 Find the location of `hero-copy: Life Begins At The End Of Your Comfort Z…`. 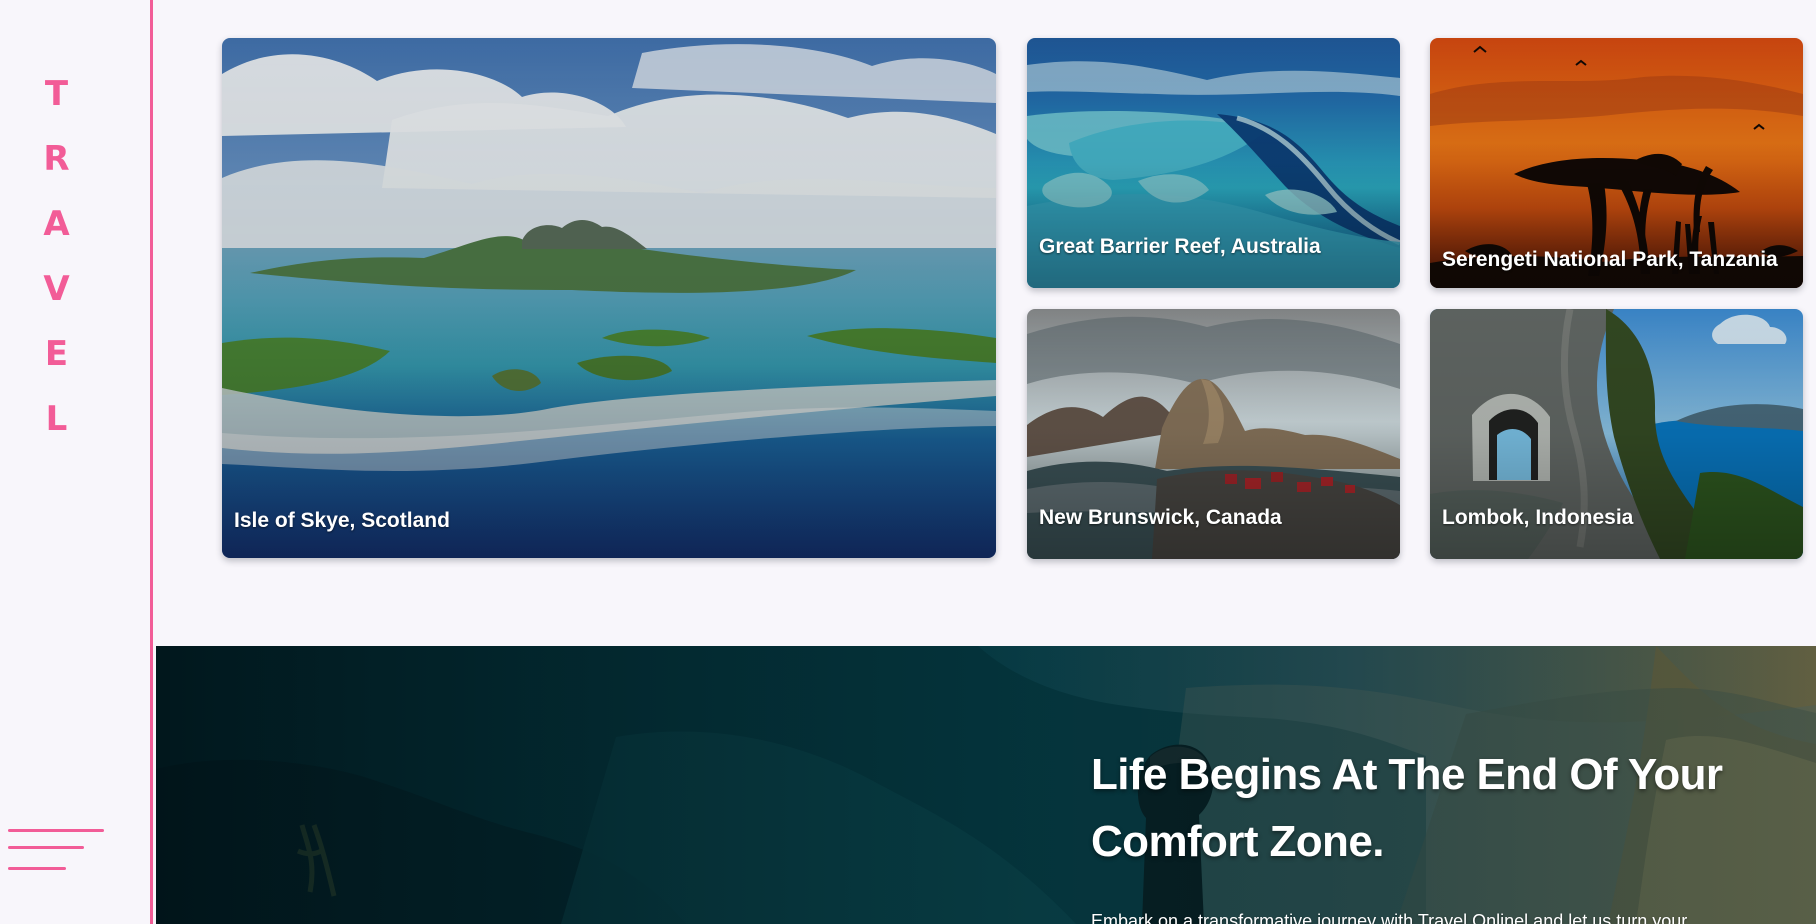

hero-copy: Life Begins At The End Of Your Comfort Z… is located at coordinates (1451, 832).